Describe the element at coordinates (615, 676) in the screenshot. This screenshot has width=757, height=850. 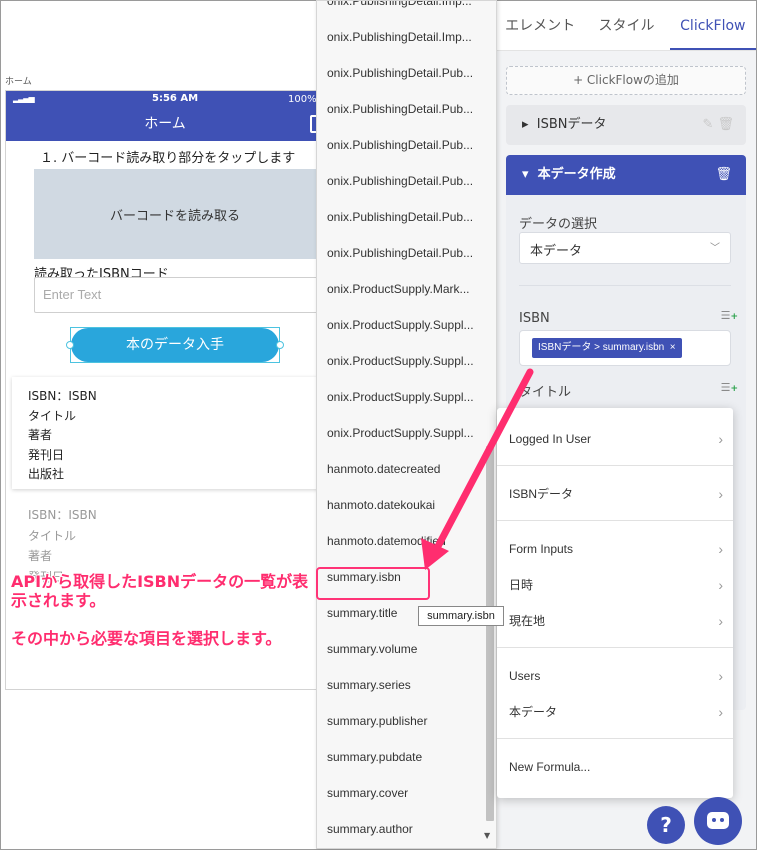
I see `menu-item-users: Users ›` at that location.